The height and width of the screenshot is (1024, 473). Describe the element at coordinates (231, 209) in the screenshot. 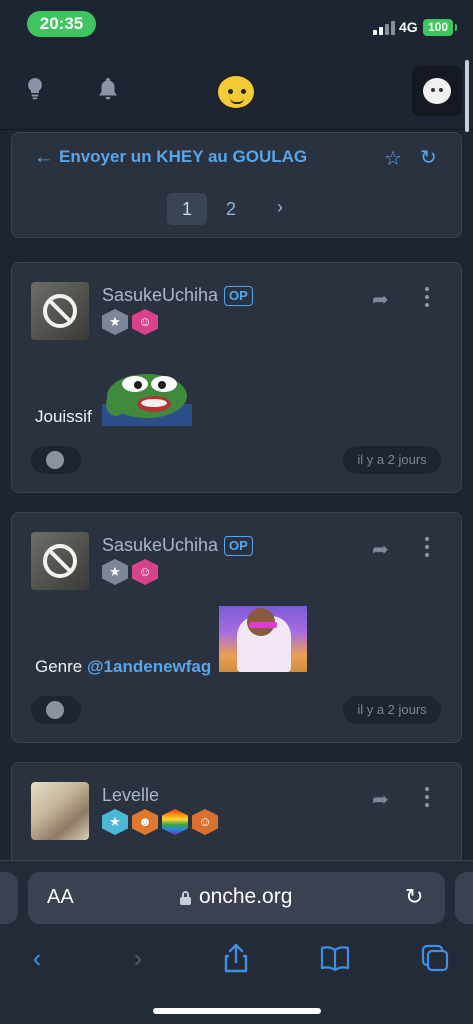

I see `page-button-2: 2` at that location.